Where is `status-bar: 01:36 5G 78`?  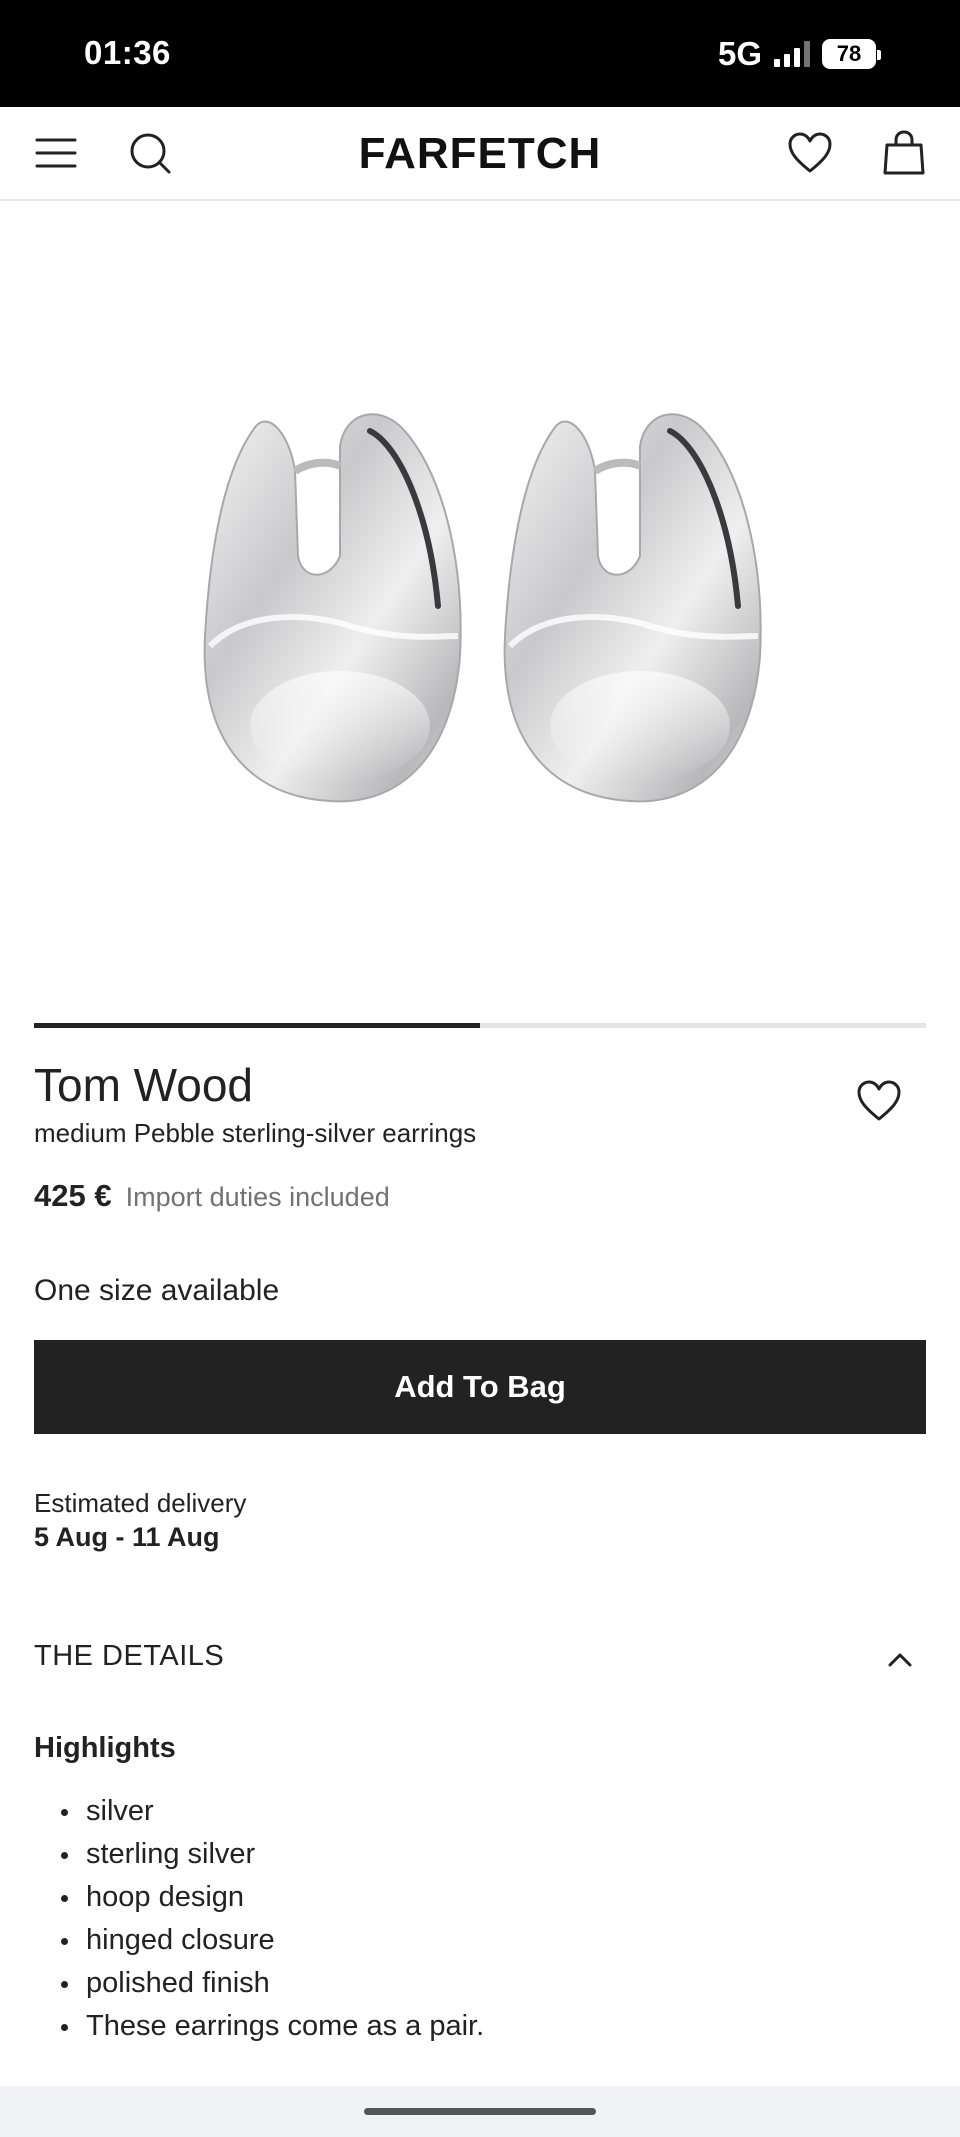 status-bar: 01:36 5G 78 is located at coordinates (480, 53).